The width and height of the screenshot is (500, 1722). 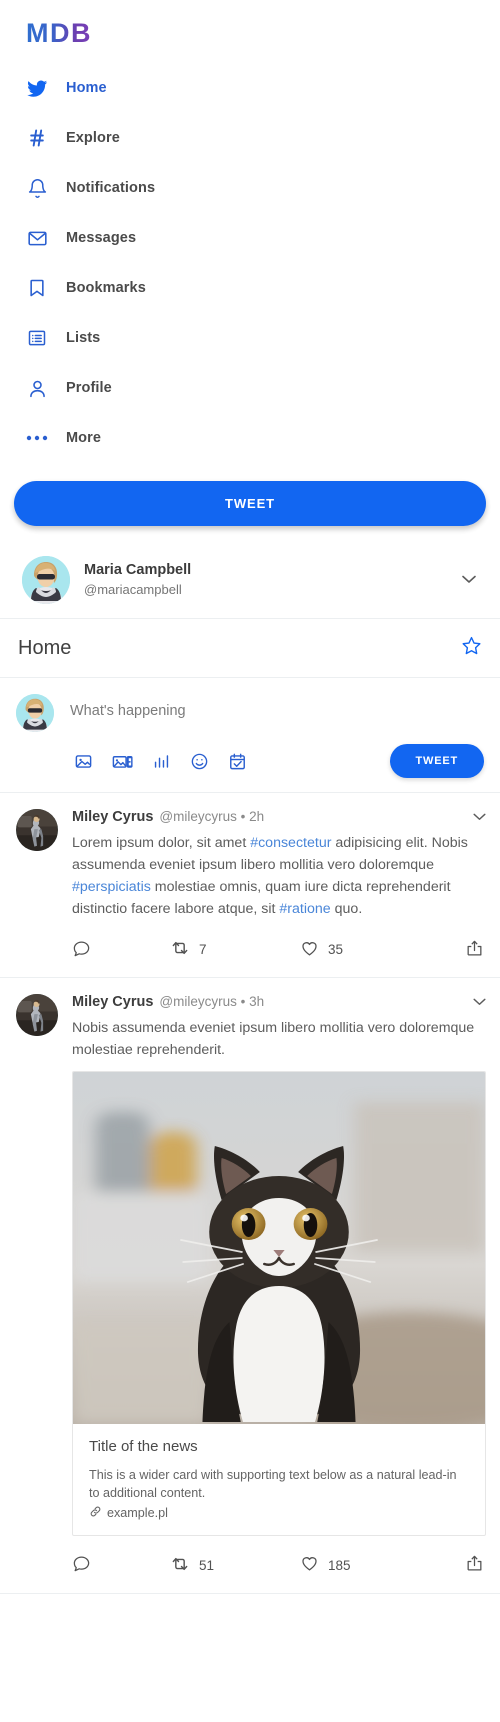 What do you see at coordinates (37, 138) in the screenshot?
I see `hashtag-icon` at bounding box center [37, 138].